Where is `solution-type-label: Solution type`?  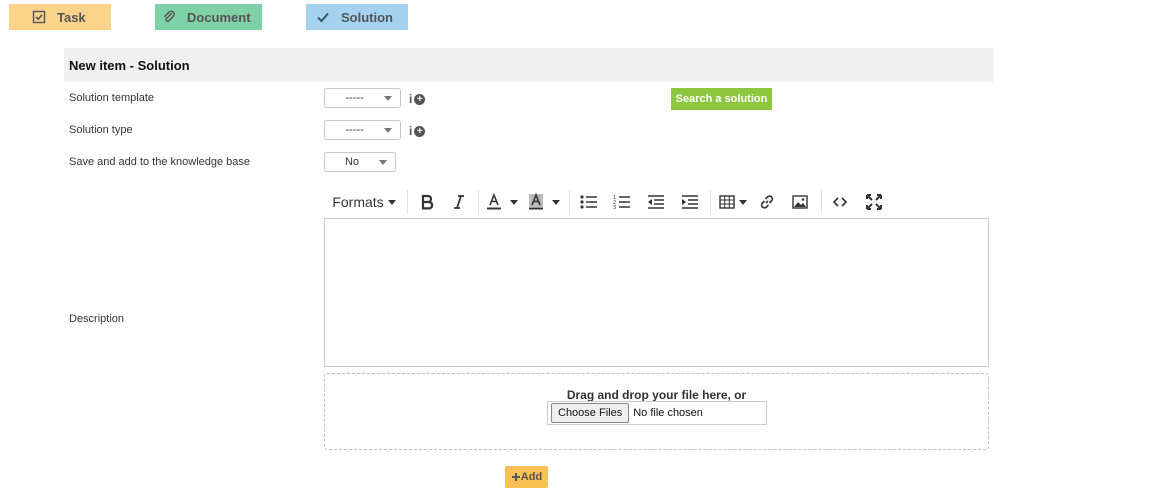 solution-type-label: Solution type is located at coordinates (101, 130).